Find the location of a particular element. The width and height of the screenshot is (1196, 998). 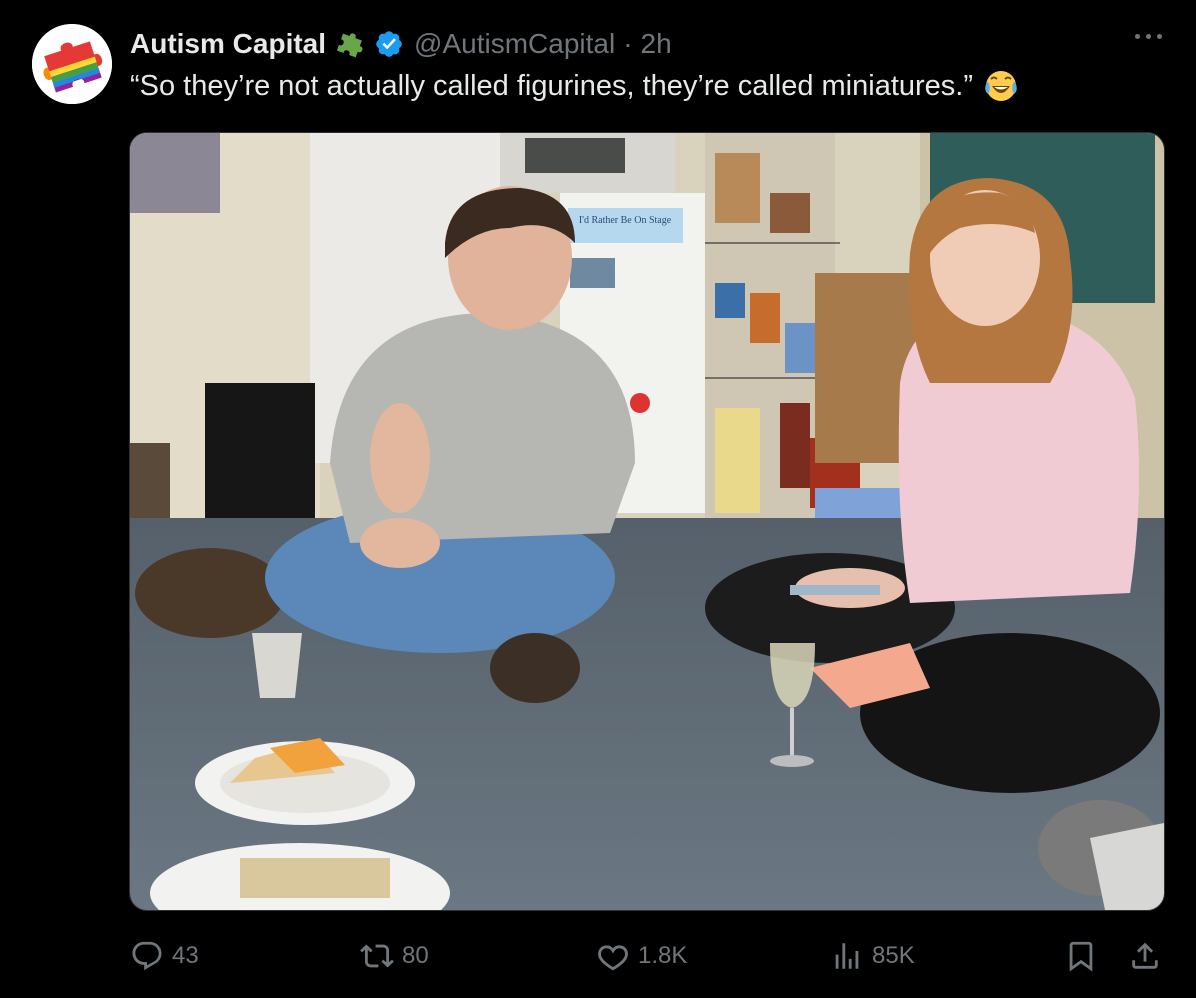

action-bar: 43 80 1.8K 85K is located at coordinates (647, 956).